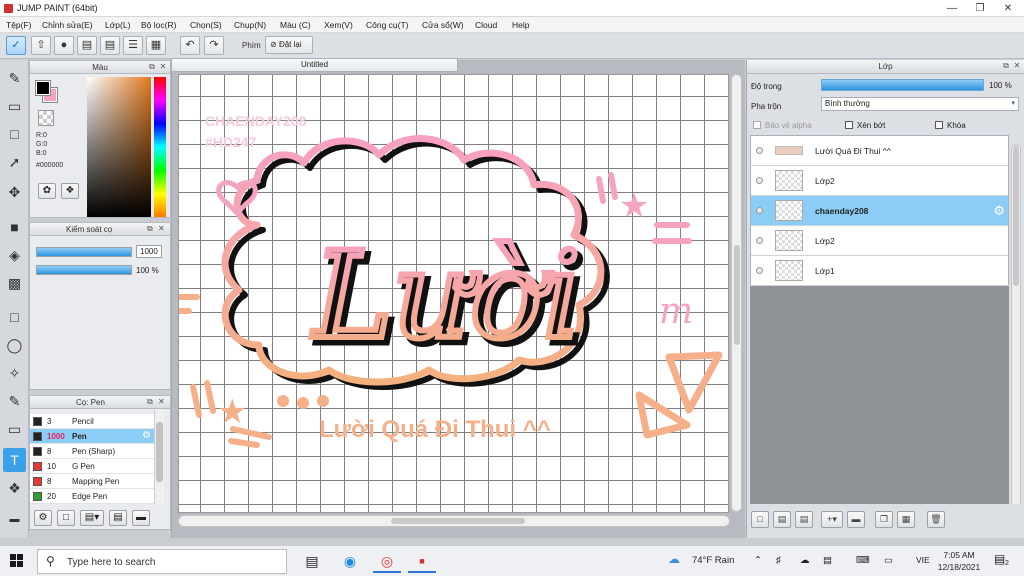 The image size is (1024, 576). I want to click on system-clock: 7:05 AM 12/18/2021, so click(959, 561).